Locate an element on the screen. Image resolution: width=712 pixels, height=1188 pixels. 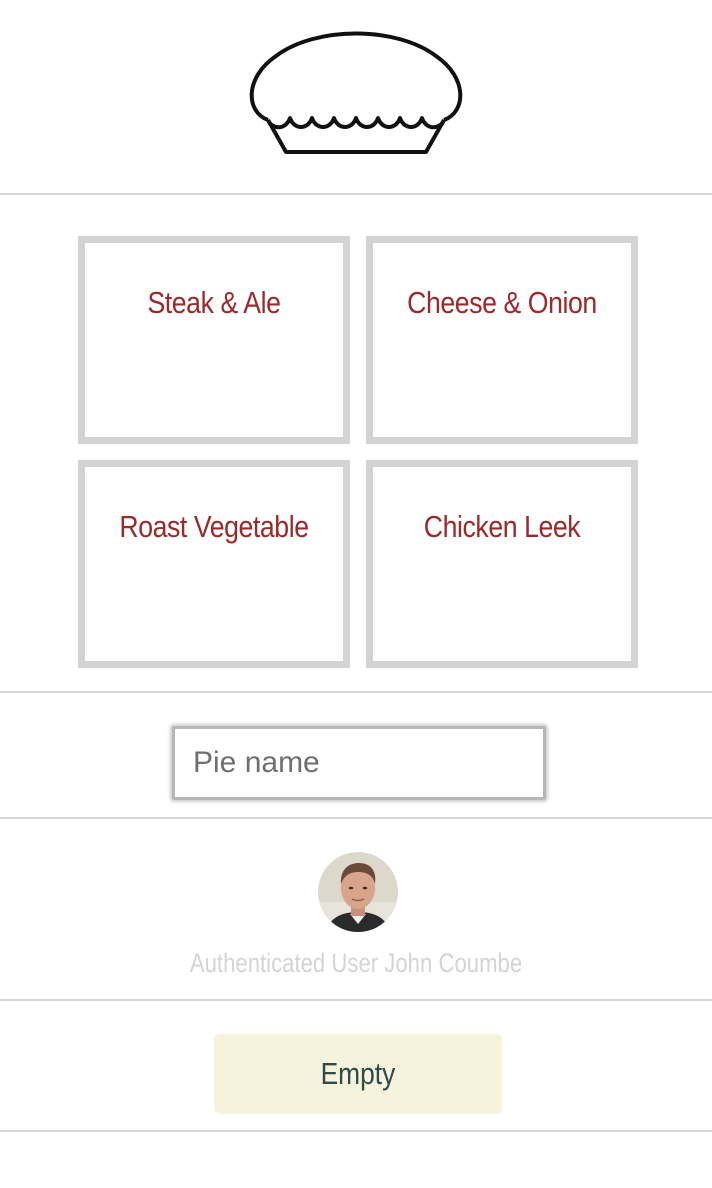
pie-card-steak-ale: Steak & Ale is located at coordinates (214, 340).